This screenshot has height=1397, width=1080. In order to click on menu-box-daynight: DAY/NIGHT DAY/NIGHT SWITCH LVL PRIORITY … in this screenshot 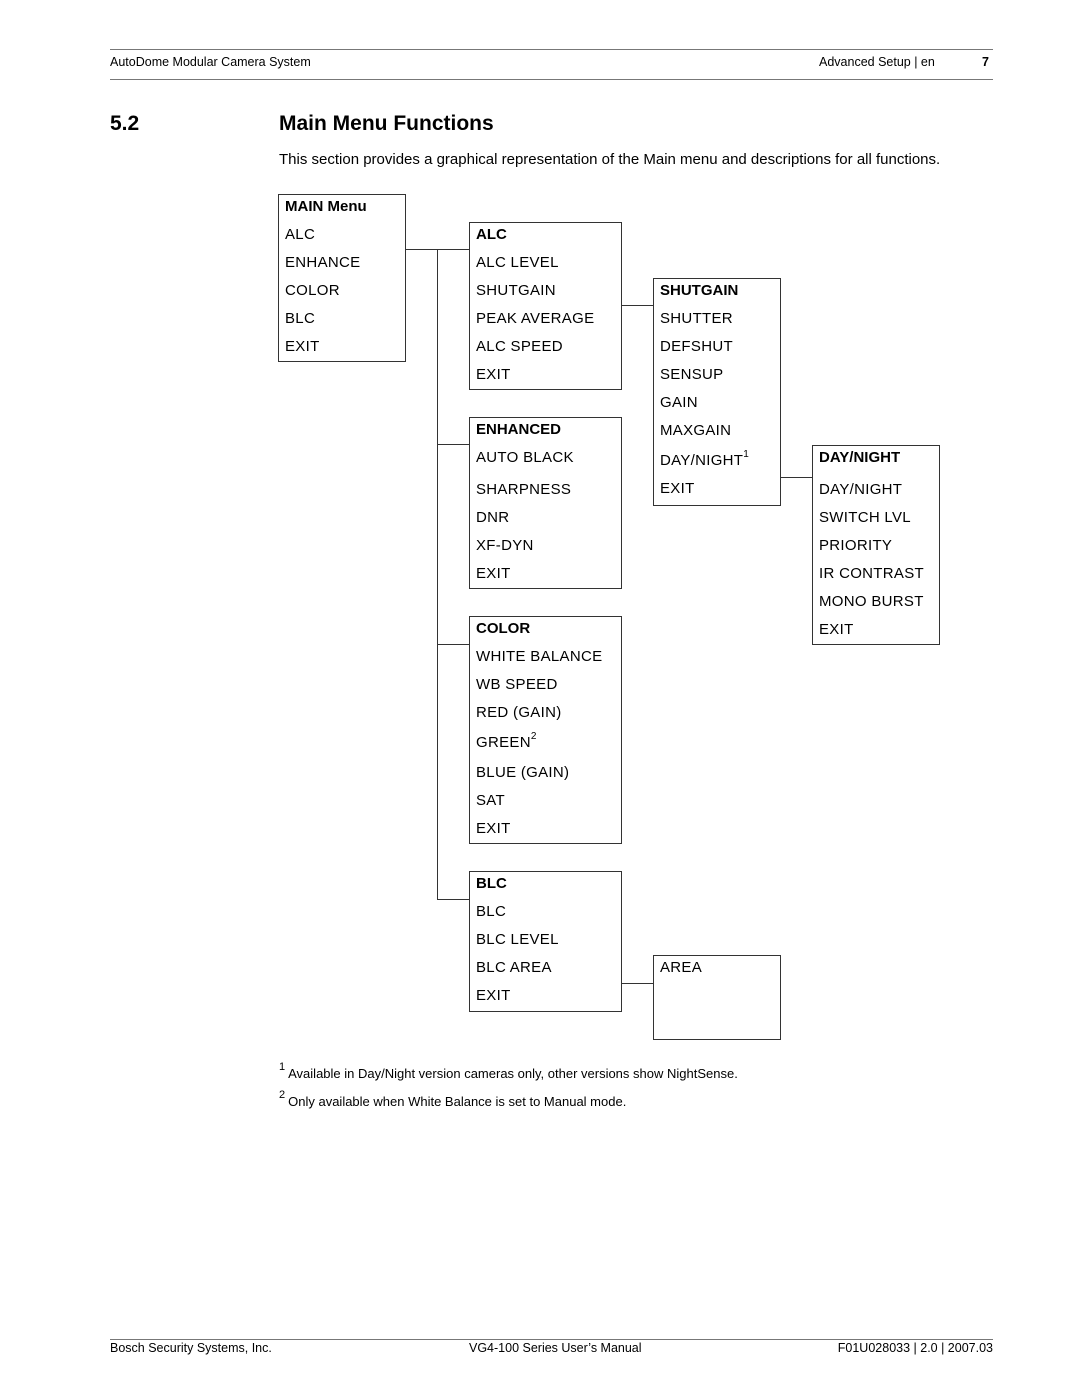, I will do `click(876, 545)`.